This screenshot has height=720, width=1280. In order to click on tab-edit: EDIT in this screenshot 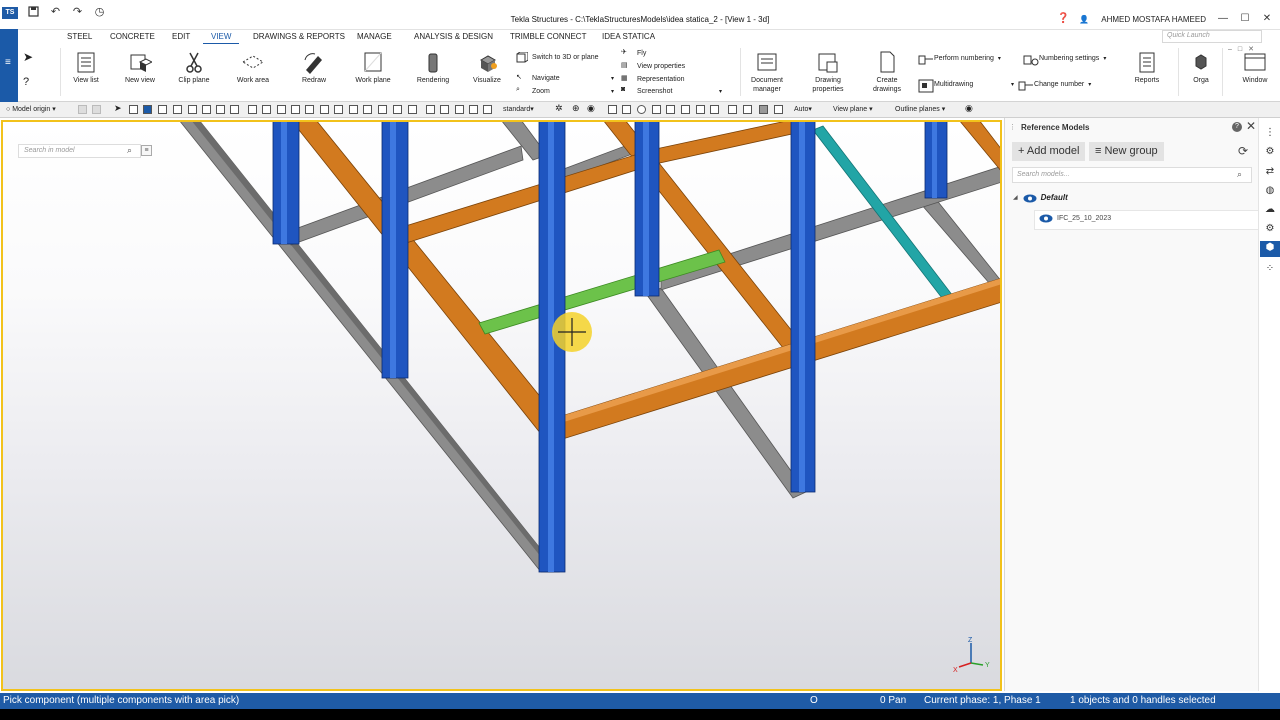, I will do `click(181, 36)`.